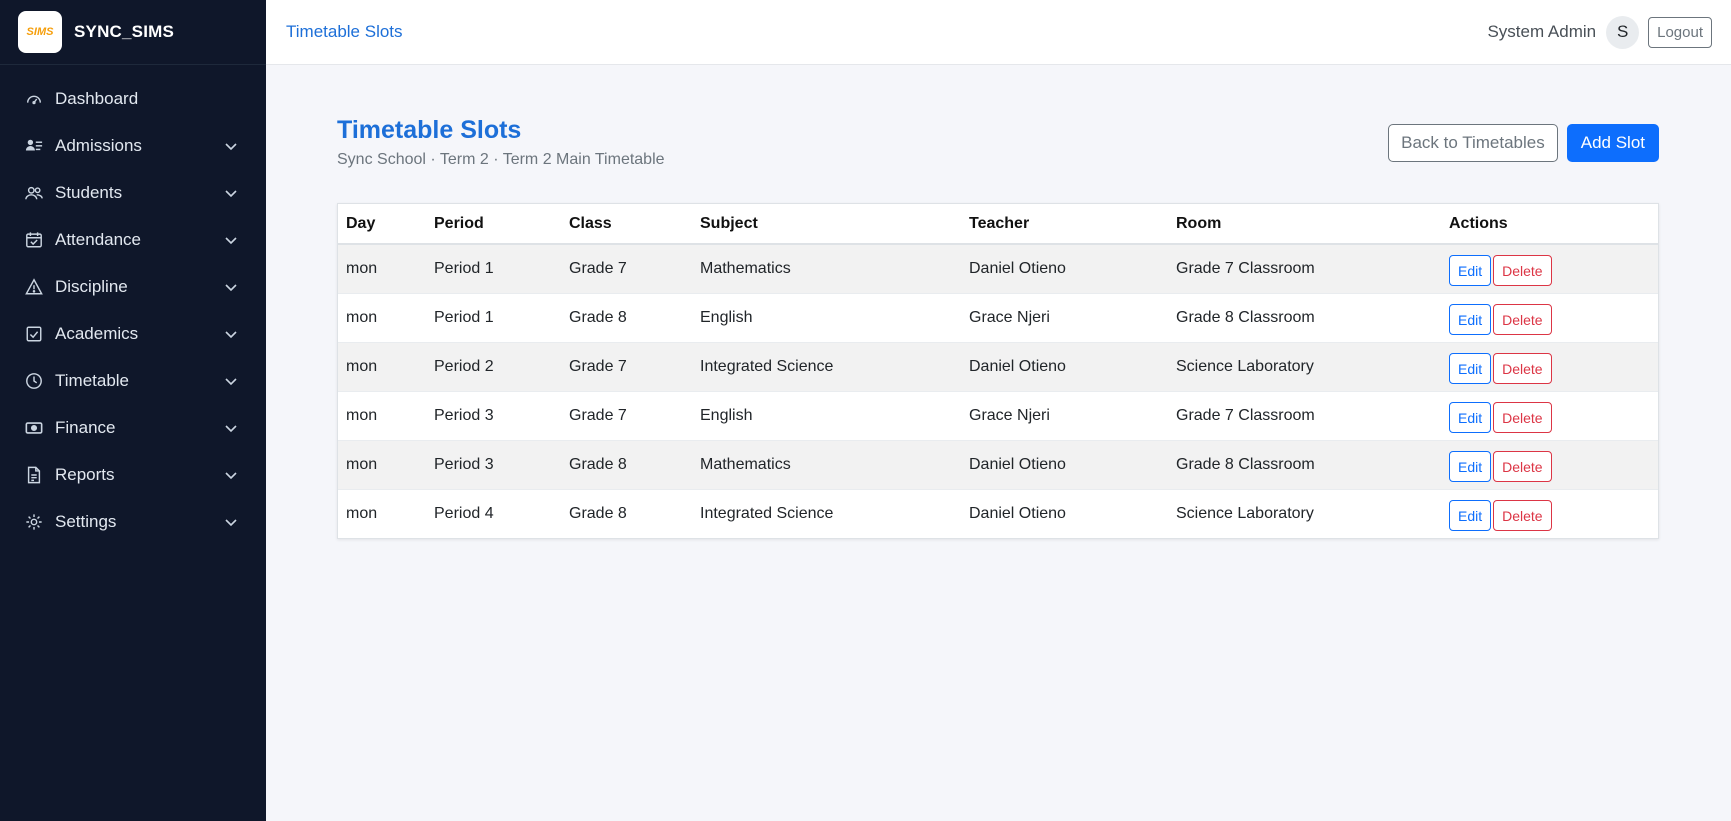 Image resolution: width=1731 pixels, height=821 pixels. I want to click on sidebar-item-label: Reports, so click(85, 474).